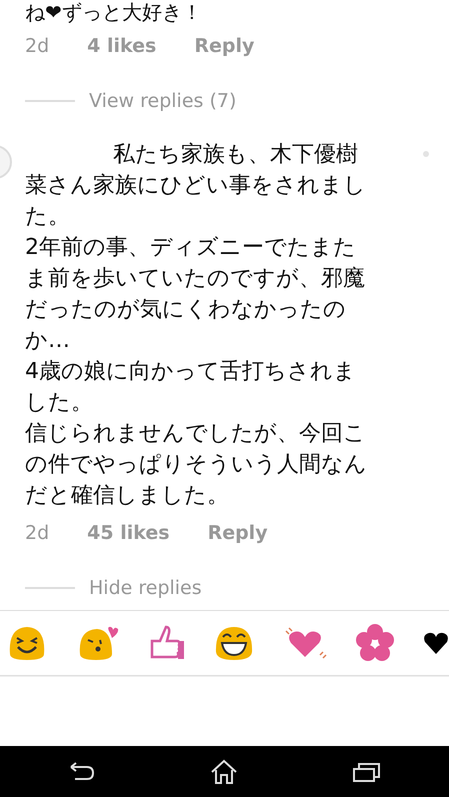 This screenshot has height=797, width=449. I want to click on comment-text: 信じられませんでしたが、今回この件でやっぱりそういう人間なんだと確信しました。, so click(196, 465).